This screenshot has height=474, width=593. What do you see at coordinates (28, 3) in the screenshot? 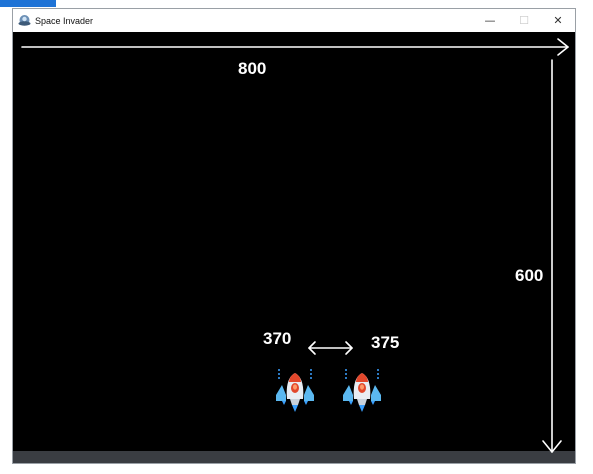
I see `taskbar-accent` at bounding box center [28, 3].